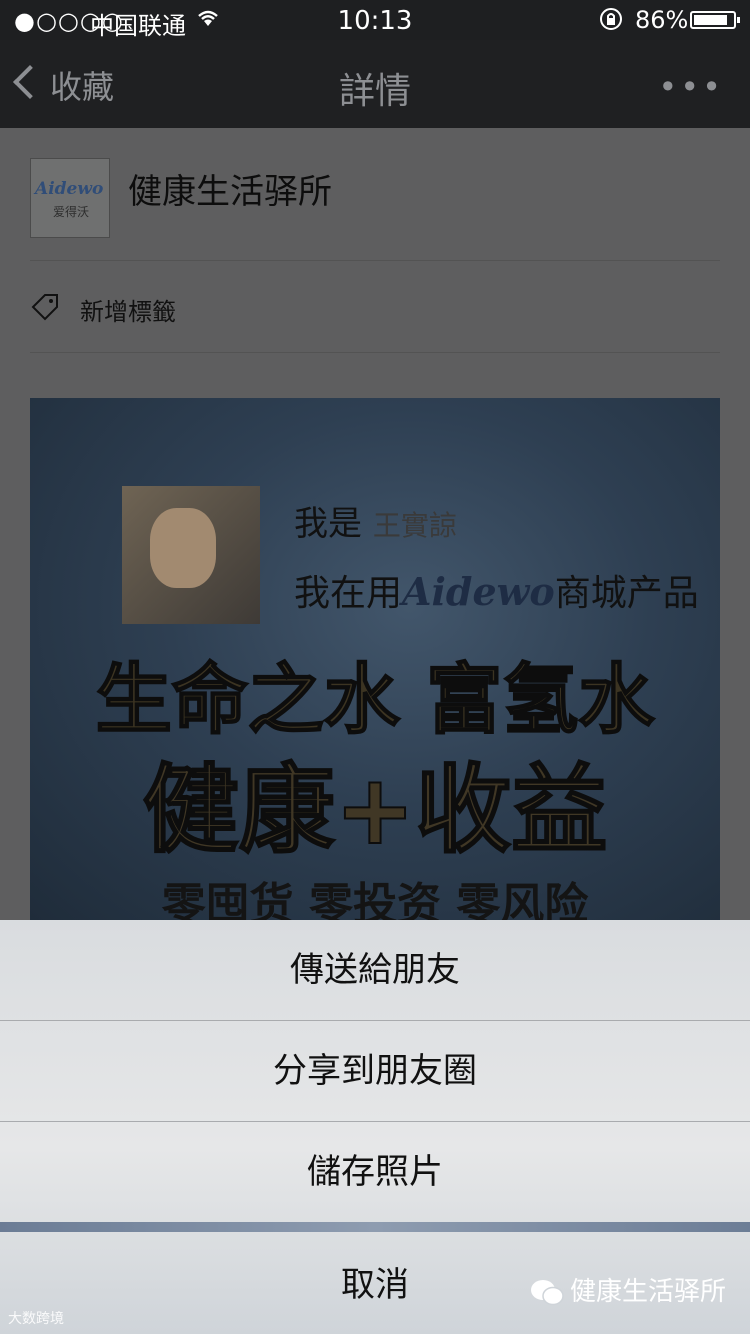 The height and width of the screenshot is (1334, 750). I want to click on poster-headline-2: 健康+收益, so click(375, 810).